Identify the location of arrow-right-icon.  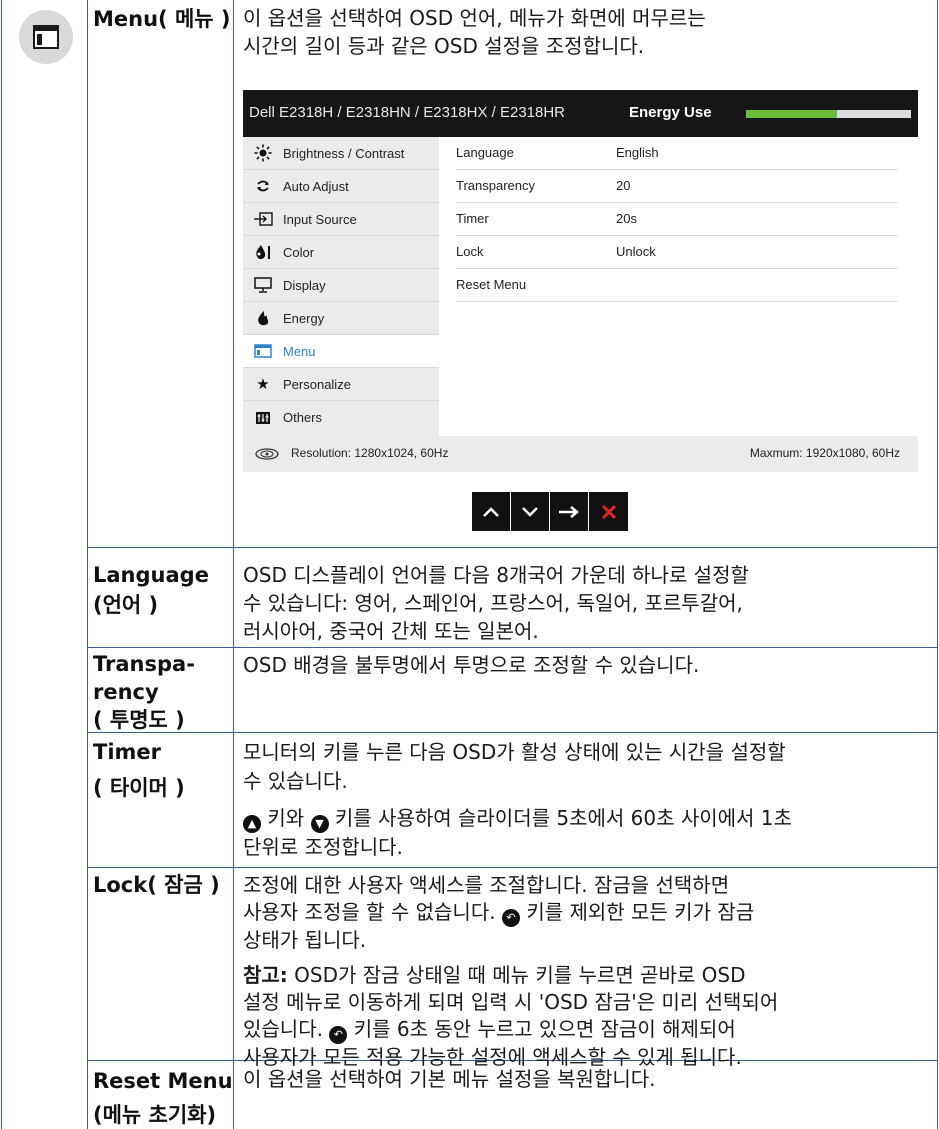
(569, 511).